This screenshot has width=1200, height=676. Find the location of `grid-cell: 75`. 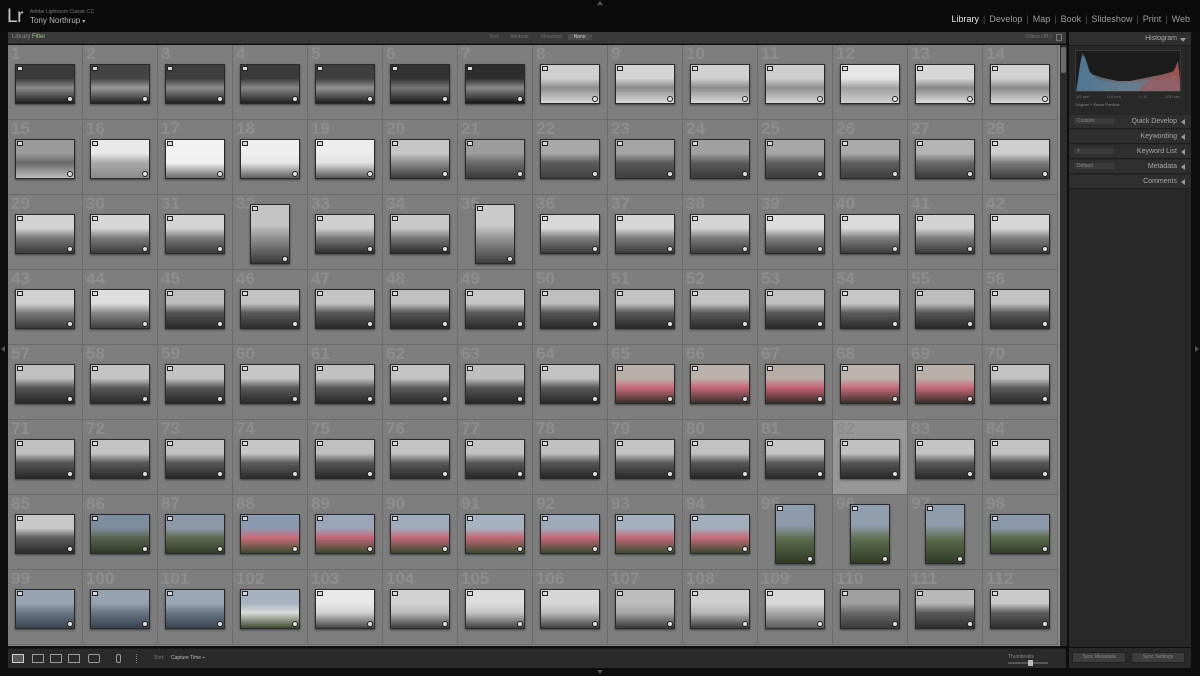

grid-cell: 75 is located at coordinates (345, 457).